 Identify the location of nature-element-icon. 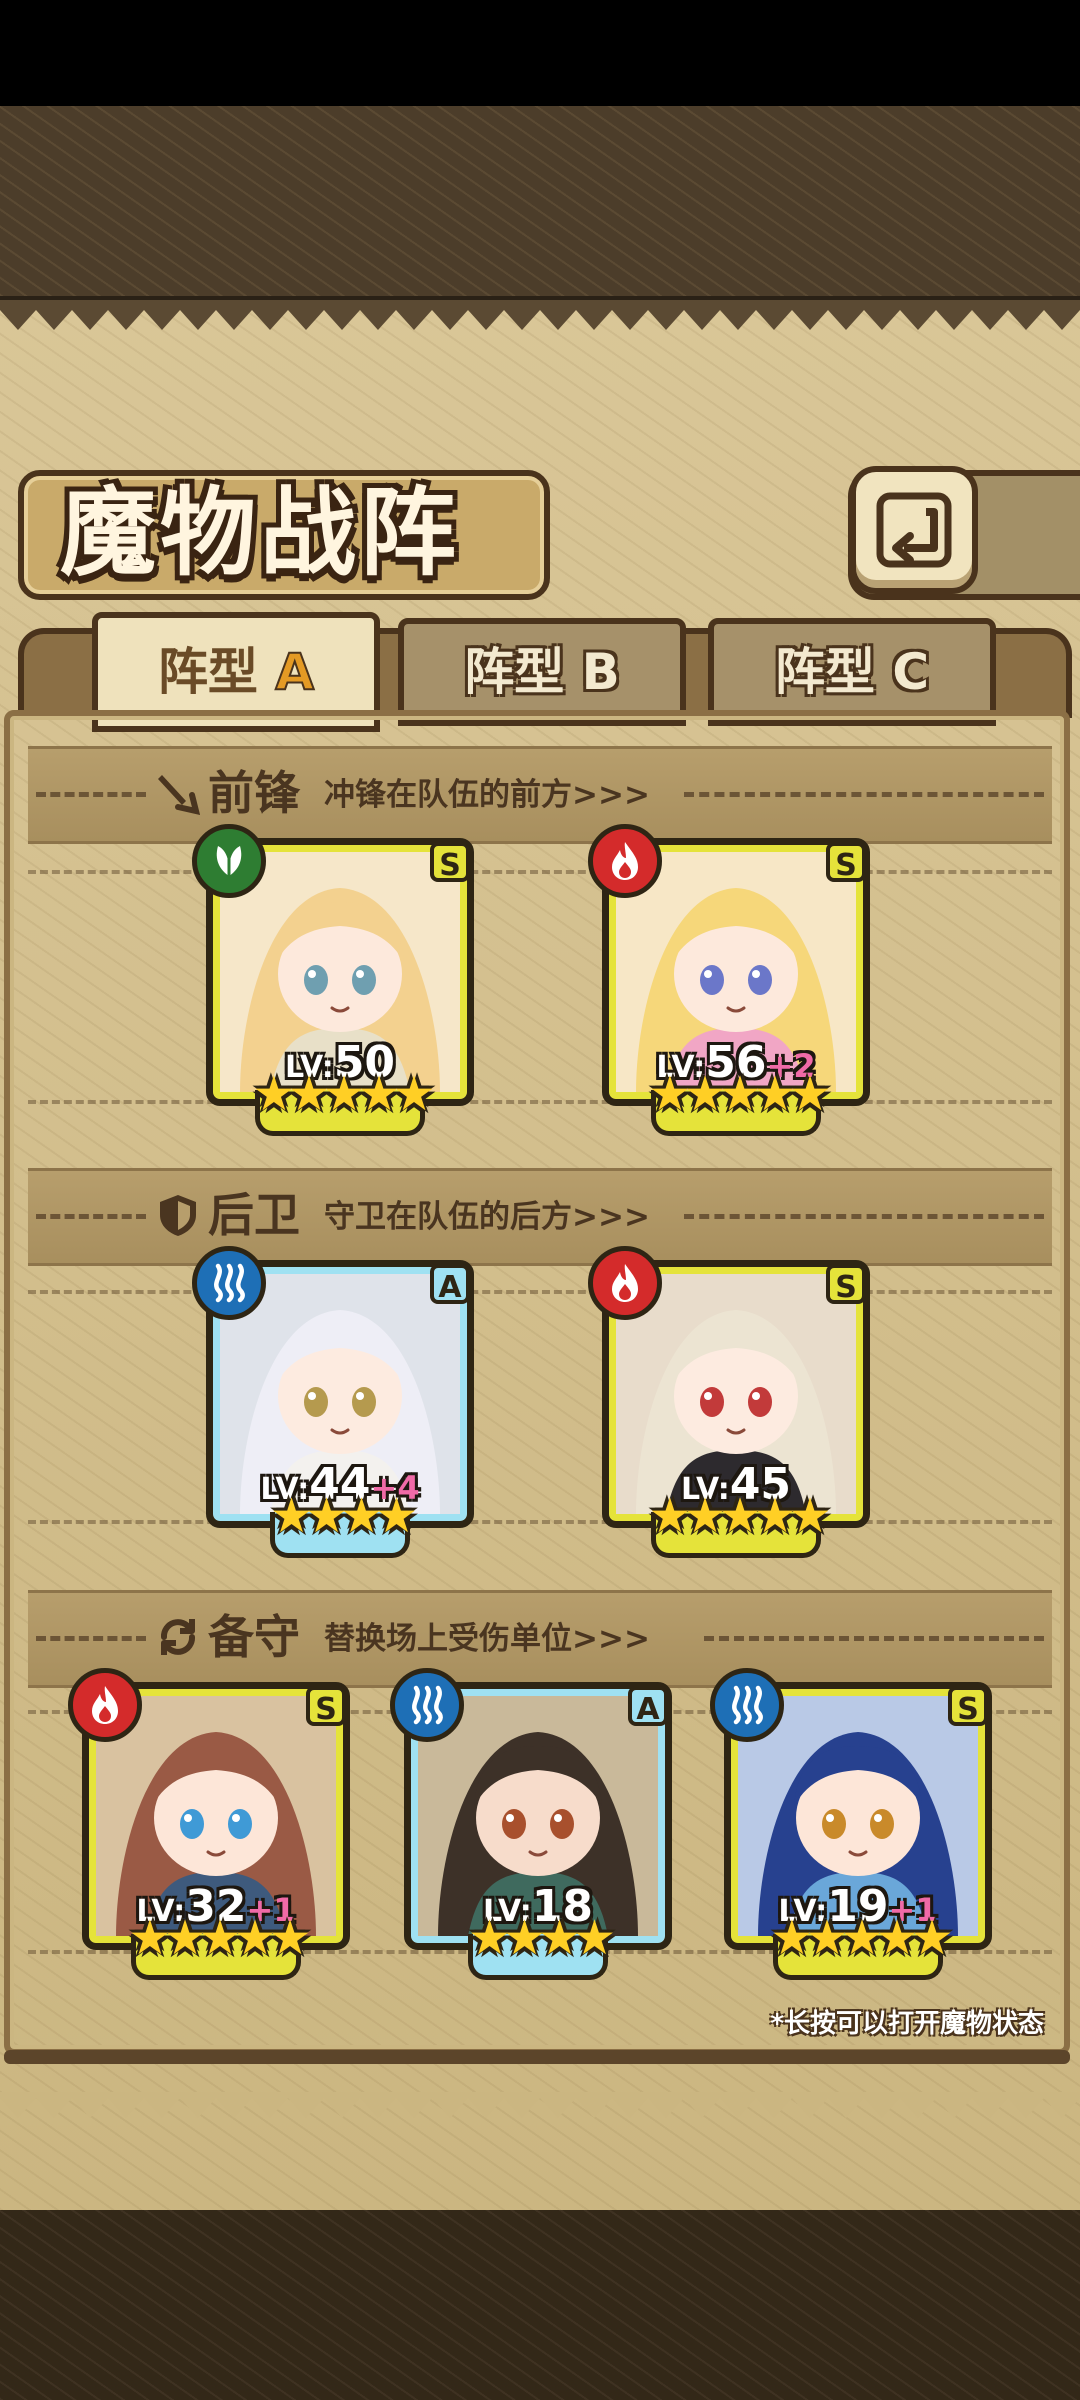
(229, 861).